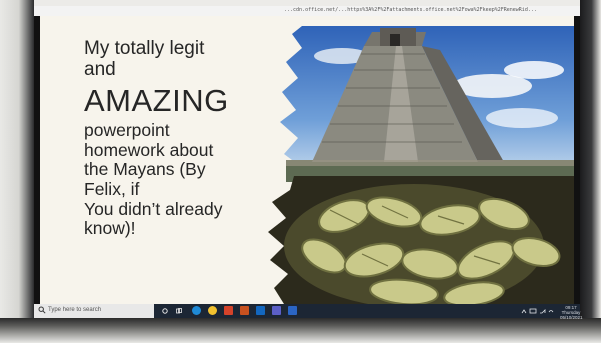 The width and height of the screenshot is (601, 343). What do you see at coordinates (276, 310) in the screenshot?
I see `teams-icon` at bounding box center [276, 310].